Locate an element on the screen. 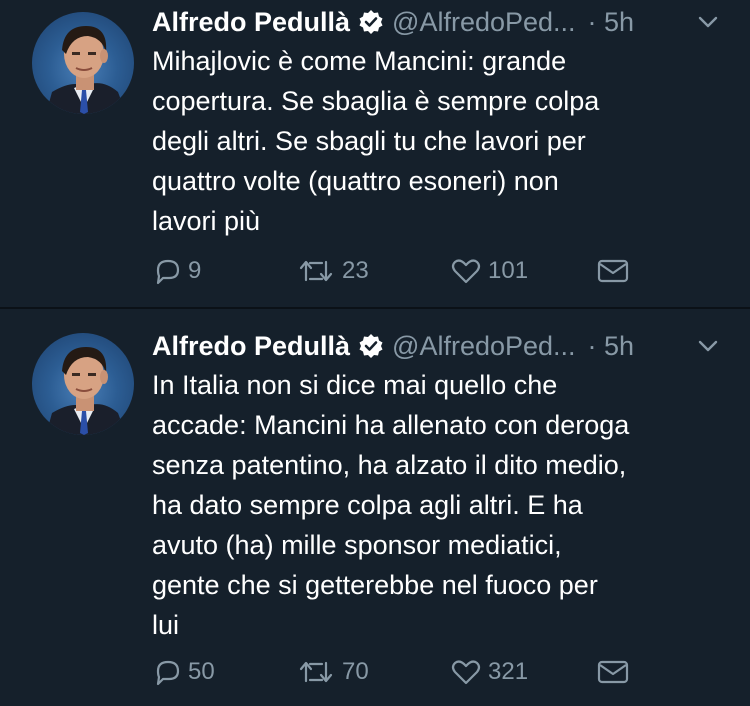 The image size is (750, 706). like-button: 321 is located at coordinates (489, 672).